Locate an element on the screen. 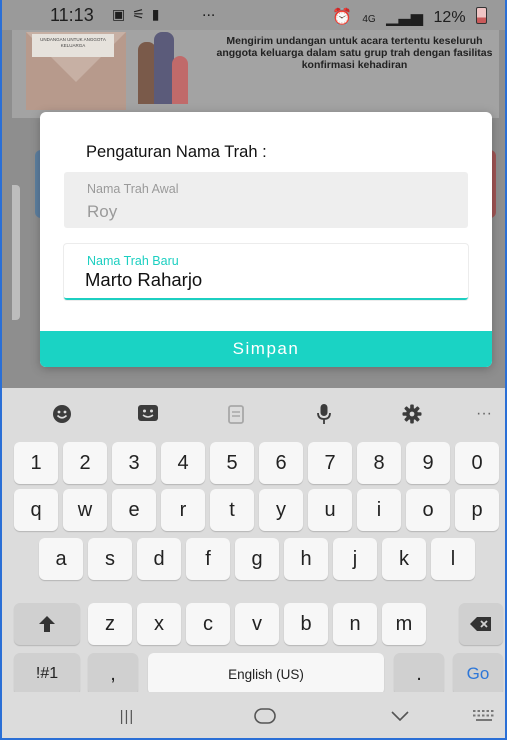  old-trah-name-label: Nama Trah Awal is located at coordinates (133, 189).